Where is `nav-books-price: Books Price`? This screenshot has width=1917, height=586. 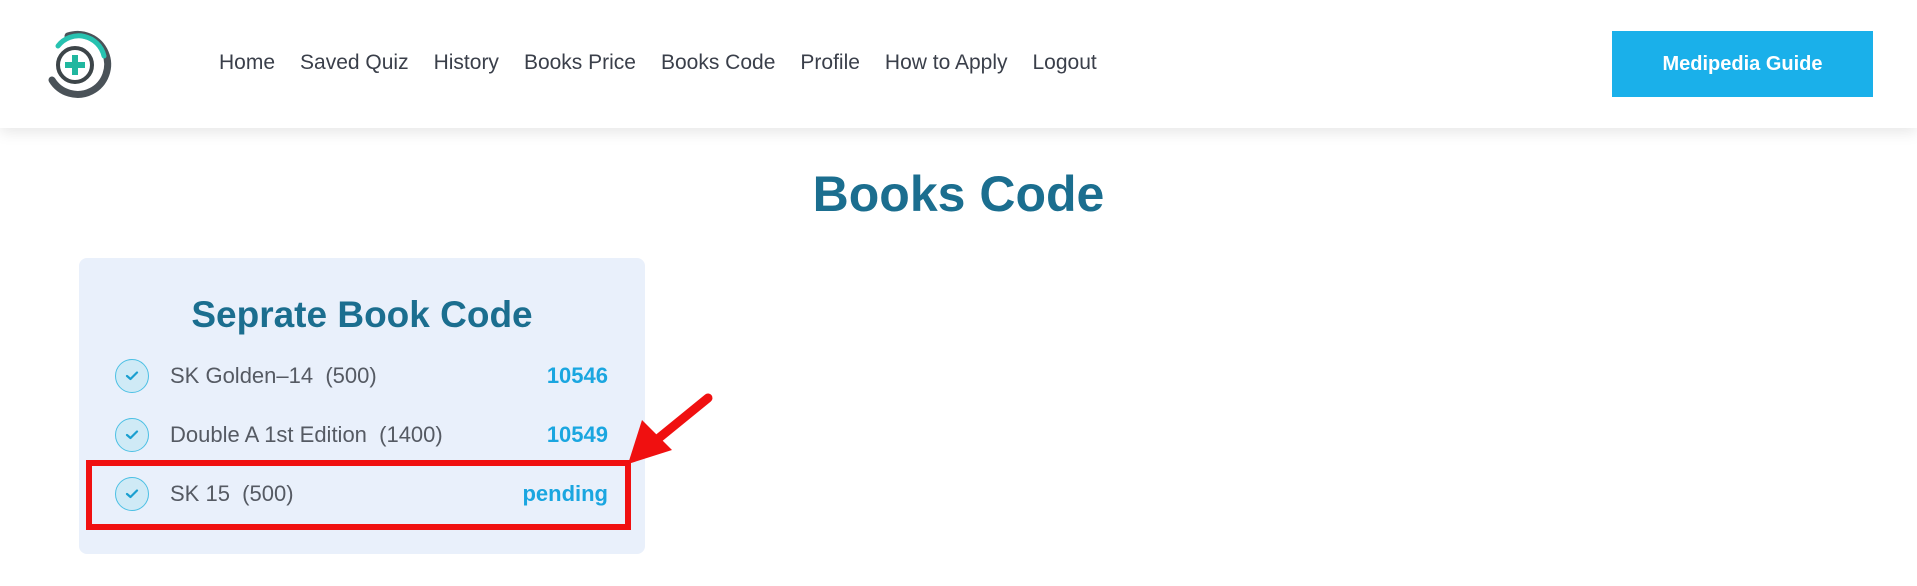
nav-books-price: Books Price is located at coordinates (580, 63).